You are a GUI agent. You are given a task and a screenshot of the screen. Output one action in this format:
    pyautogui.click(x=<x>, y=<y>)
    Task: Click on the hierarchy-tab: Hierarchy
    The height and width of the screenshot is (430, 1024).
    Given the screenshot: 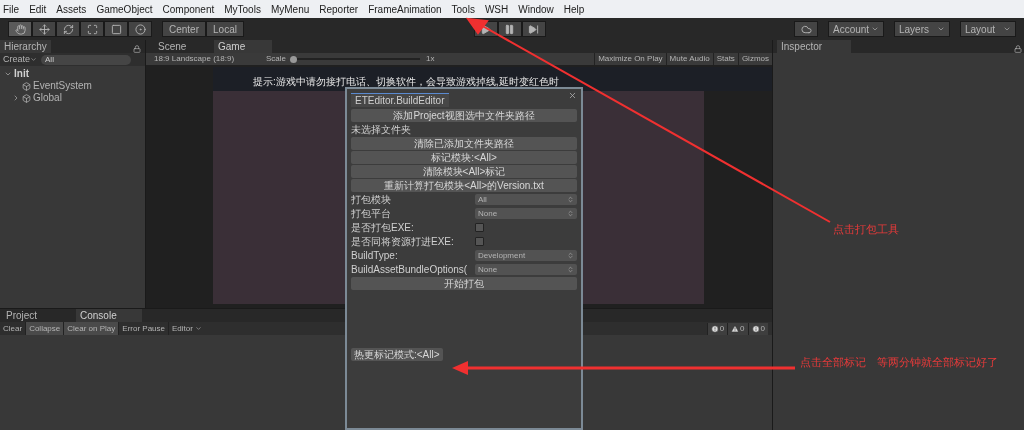 What is the action you would take?
    pyautogui.click(x=25, y=46)
    